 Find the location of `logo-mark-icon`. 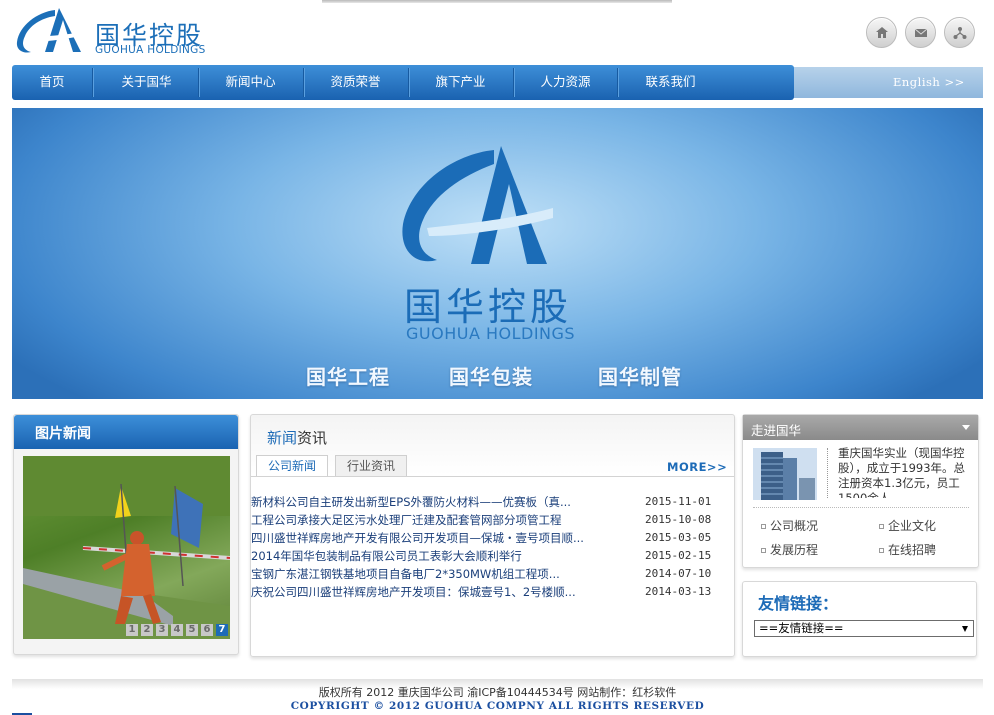

logo-mark-icon is located at coordinates (48, 30).